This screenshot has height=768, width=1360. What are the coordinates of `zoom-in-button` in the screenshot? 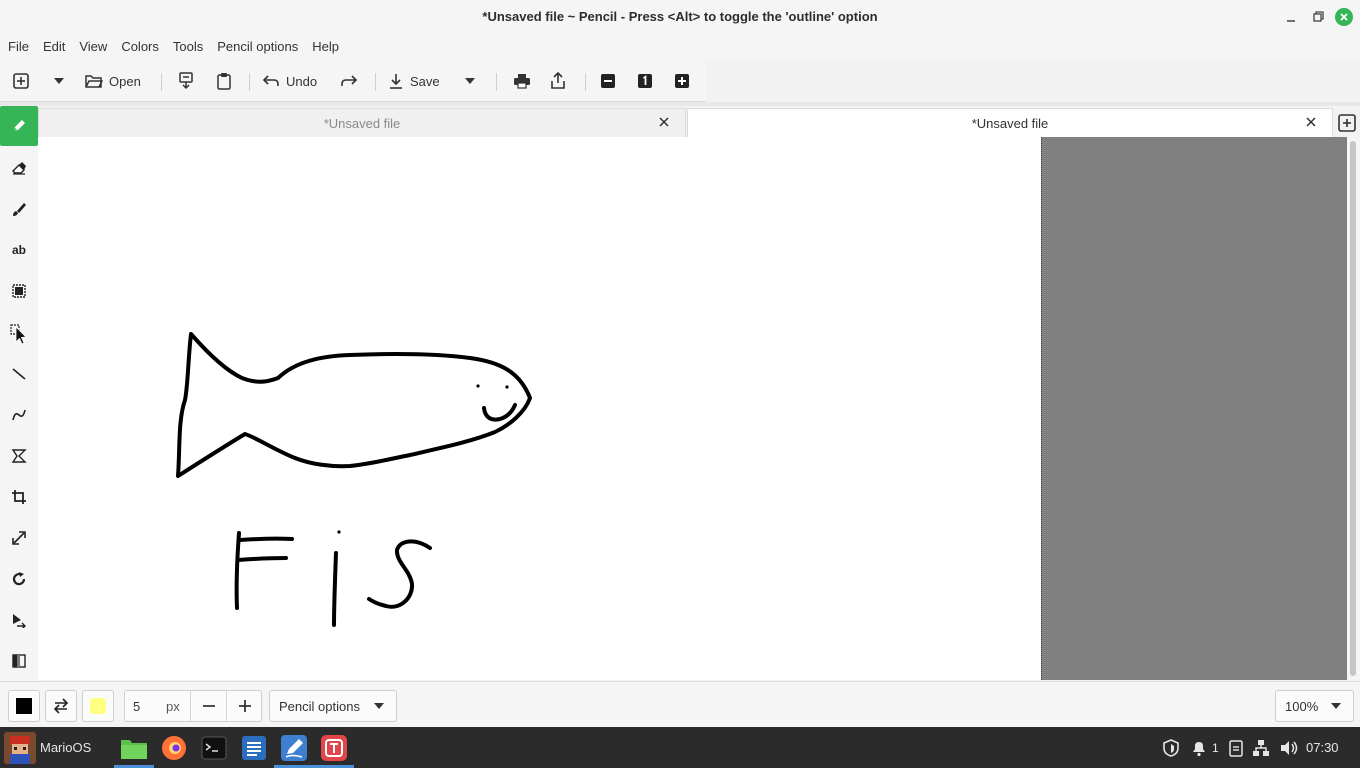 It's located at (682, 81).